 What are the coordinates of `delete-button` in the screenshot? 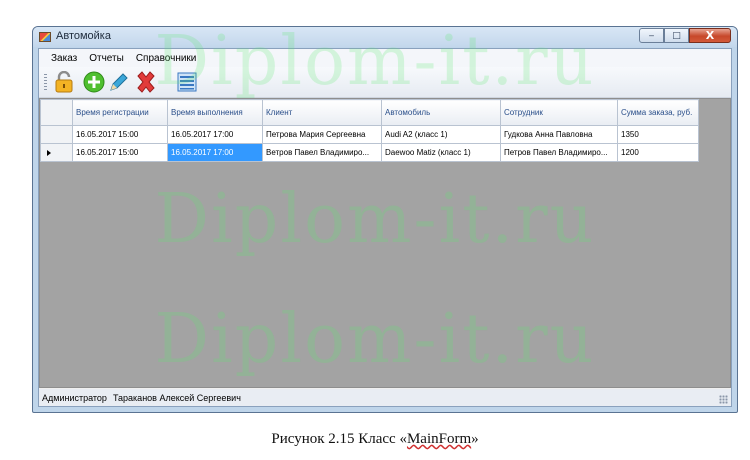 It's located at (146, 82).